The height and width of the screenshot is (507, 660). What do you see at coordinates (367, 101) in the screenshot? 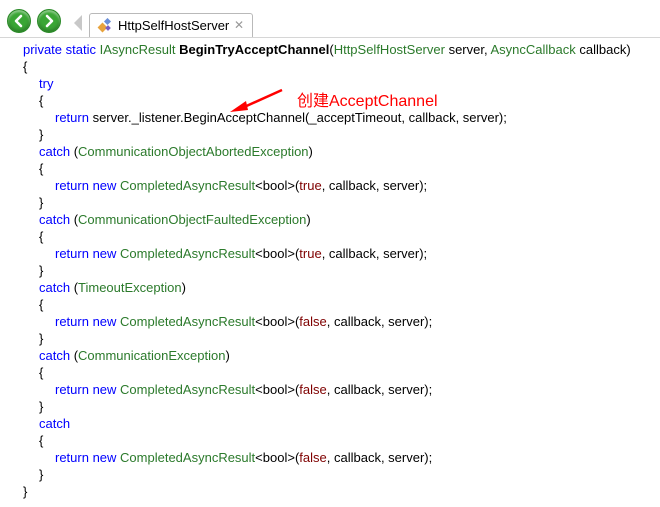
I see `annotation-label: 创建AcceptChannel` at bounding box center [367, 101].